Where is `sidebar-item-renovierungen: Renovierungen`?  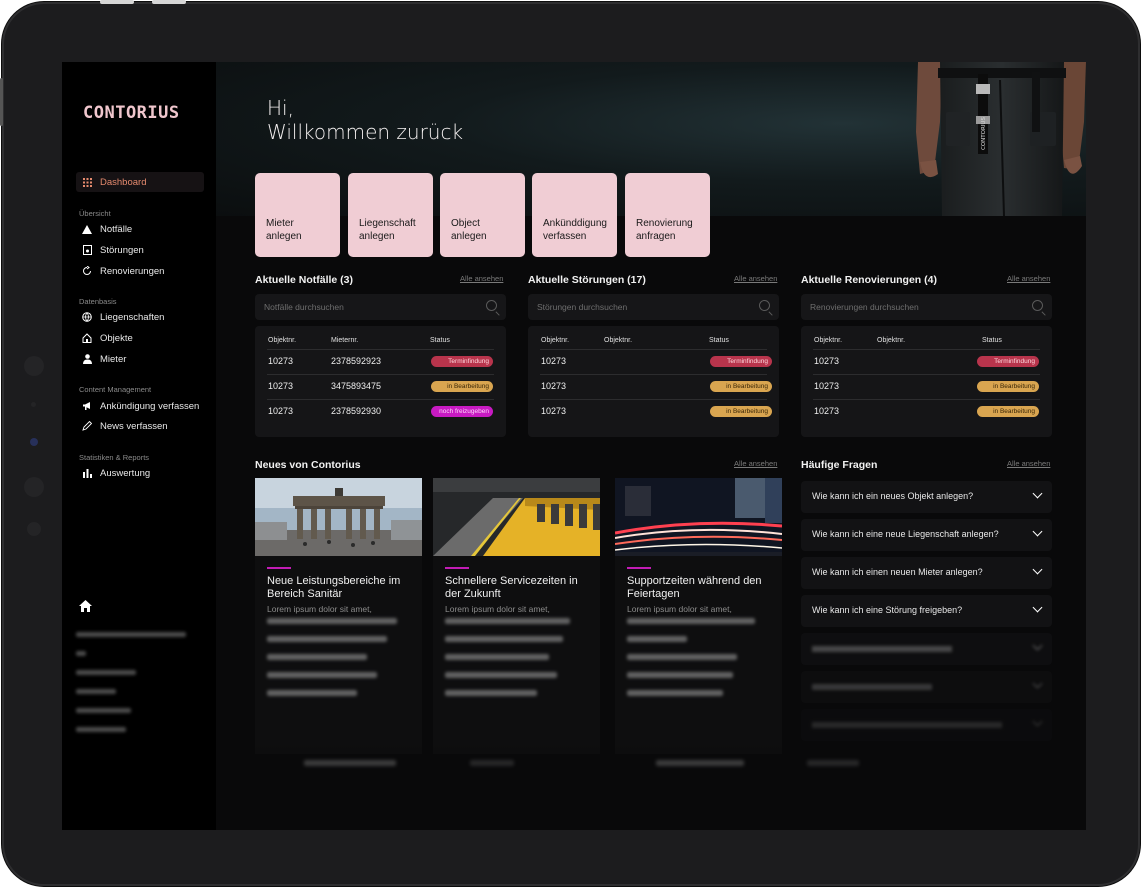
sidebar-item-renovierungen: Renovierungen is located at coordinates (123, 271).